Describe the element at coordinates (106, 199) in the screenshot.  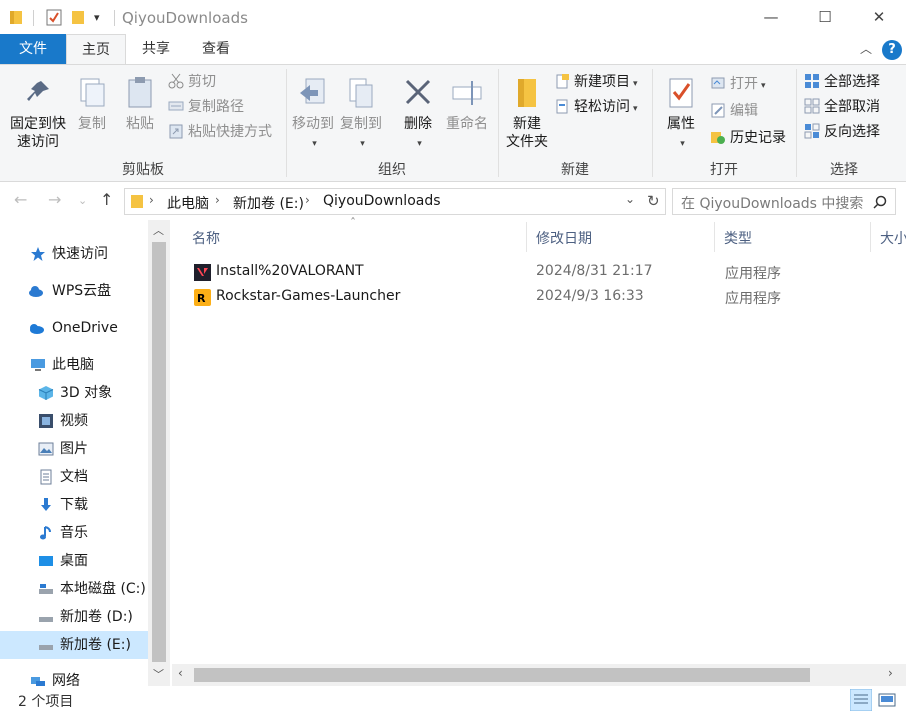
I see `up-arrow-icon: ↑` at that location.